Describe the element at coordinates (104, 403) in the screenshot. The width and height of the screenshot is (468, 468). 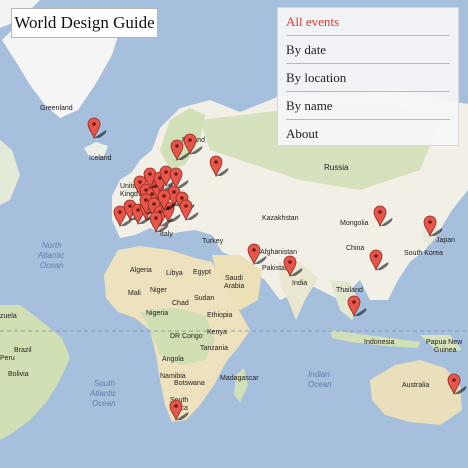
I see `label-south-atlantic-3: Ocean` at that location.